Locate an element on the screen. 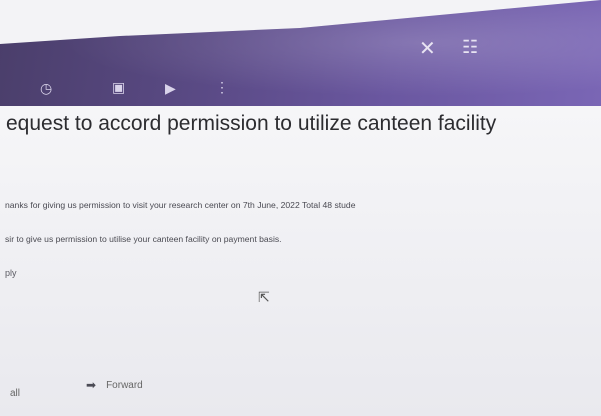  mail-icon: ▣ is located at coordinates (118, 87).